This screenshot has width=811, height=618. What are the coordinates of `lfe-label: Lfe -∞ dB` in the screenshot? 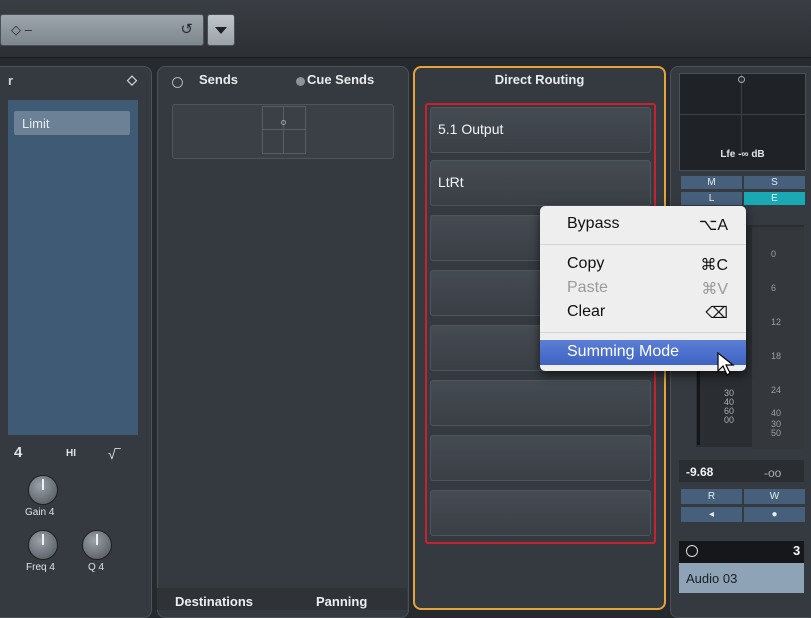 It's located at (742, 154).